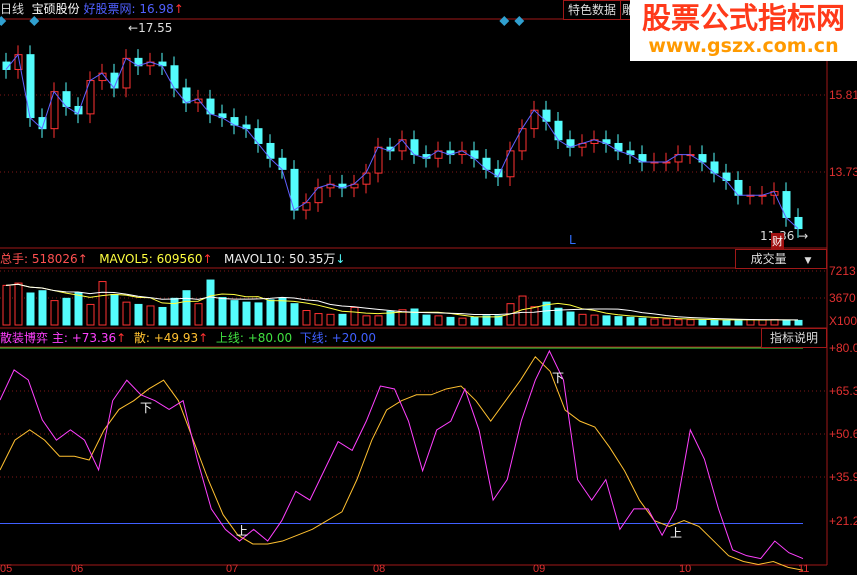  I want to click on indicator-axis-label: +35.9, so click(843, 477).